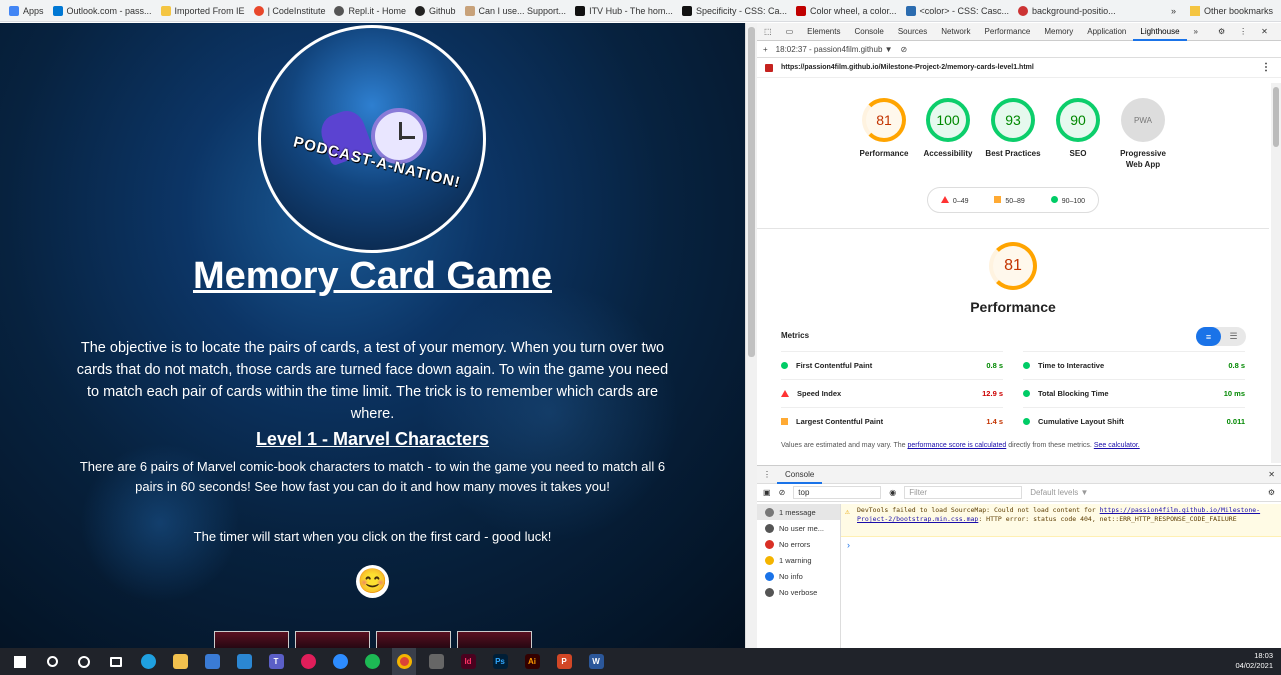 The image size is (1281, 675). Describe the element at coordinates (1013, 120) in the screenshot. I see `gauge-ring: 93` at that location.